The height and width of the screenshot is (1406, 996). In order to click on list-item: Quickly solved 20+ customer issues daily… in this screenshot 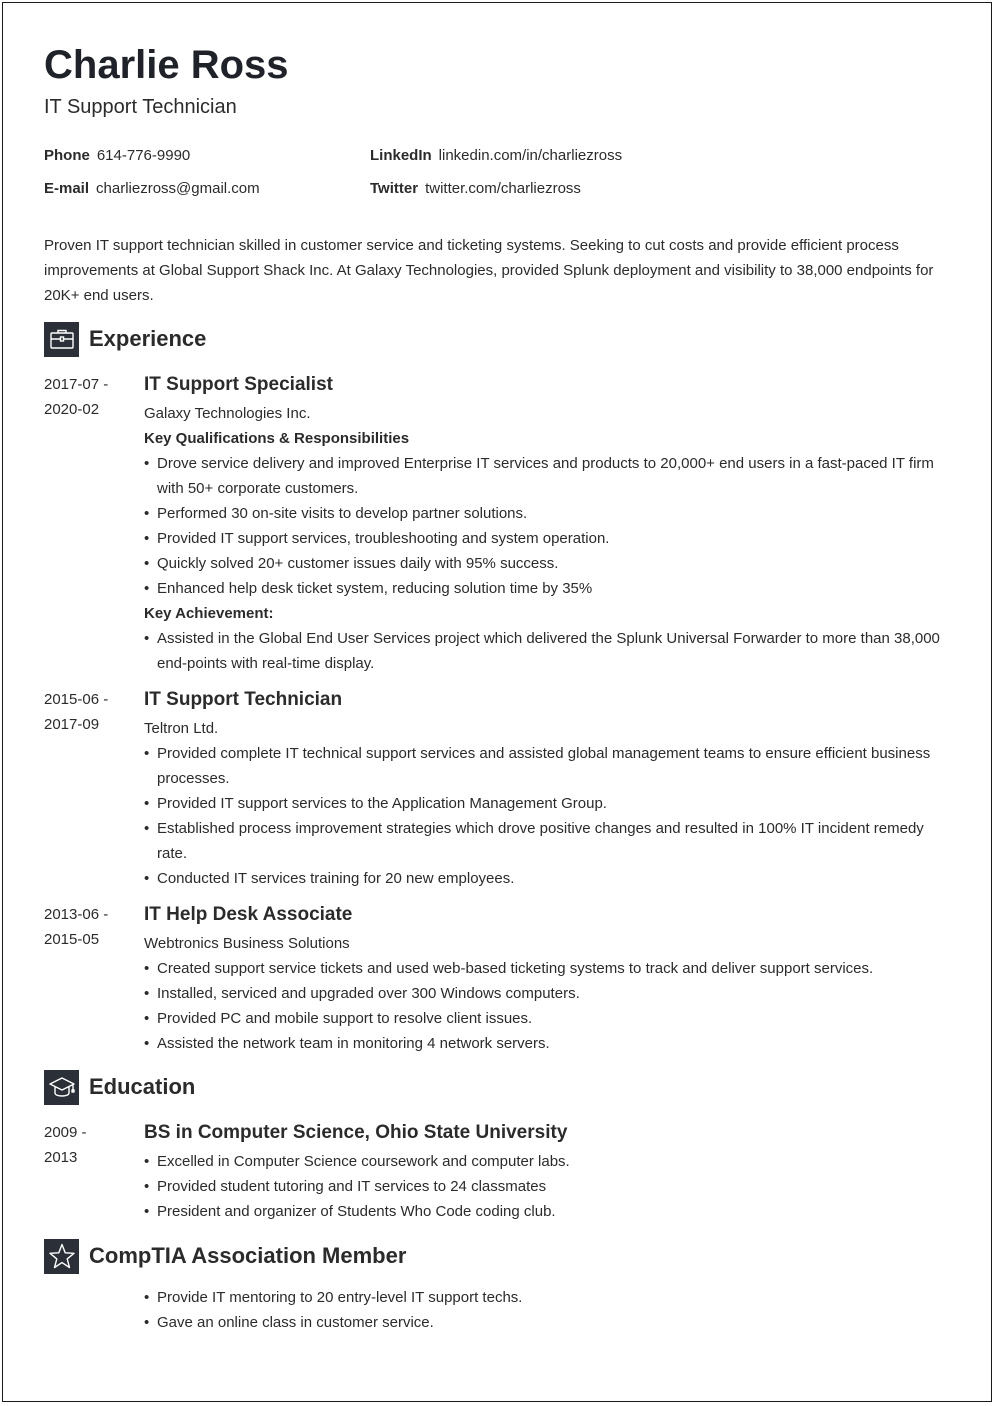, I will do `click(544, 563)`.